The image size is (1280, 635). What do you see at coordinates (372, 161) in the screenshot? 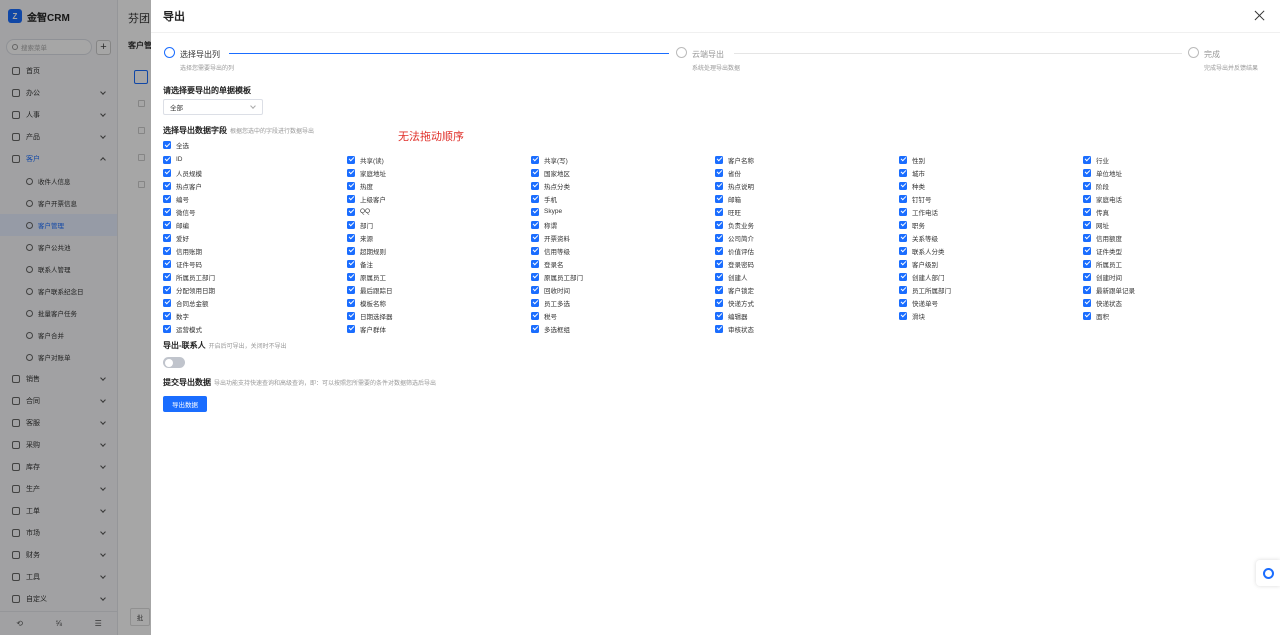
I see `export-field-label: 共享(读)` at bounding box center [372, 161].